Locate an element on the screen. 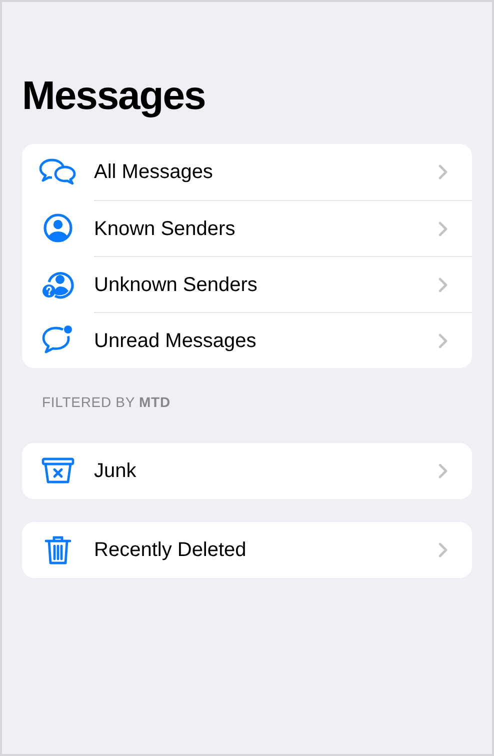 This screenshot has height=756, width=494. row-label: Recently Deleted is located at coordinates (171, 550).